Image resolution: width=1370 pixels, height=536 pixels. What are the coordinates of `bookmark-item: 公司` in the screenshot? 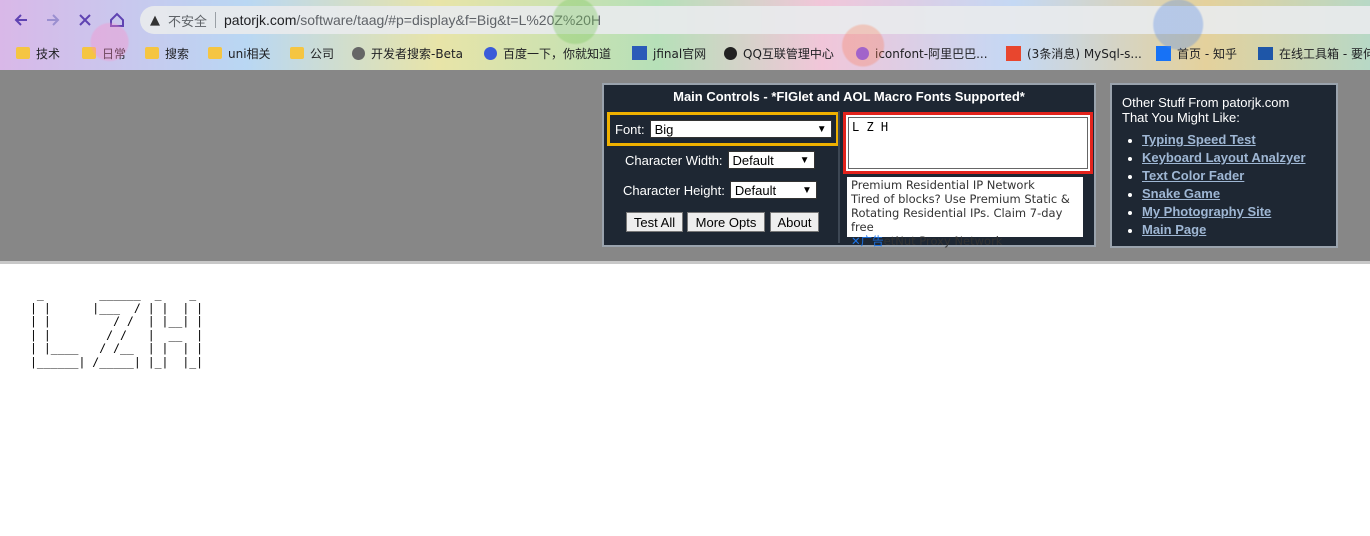 It's located at (312, 53).